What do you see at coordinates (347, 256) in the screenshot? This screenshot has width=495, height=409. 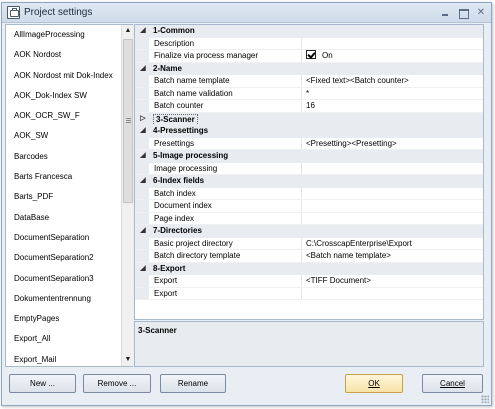 I see `property-value: <Batch name template>` at bounding box center [347, 256].